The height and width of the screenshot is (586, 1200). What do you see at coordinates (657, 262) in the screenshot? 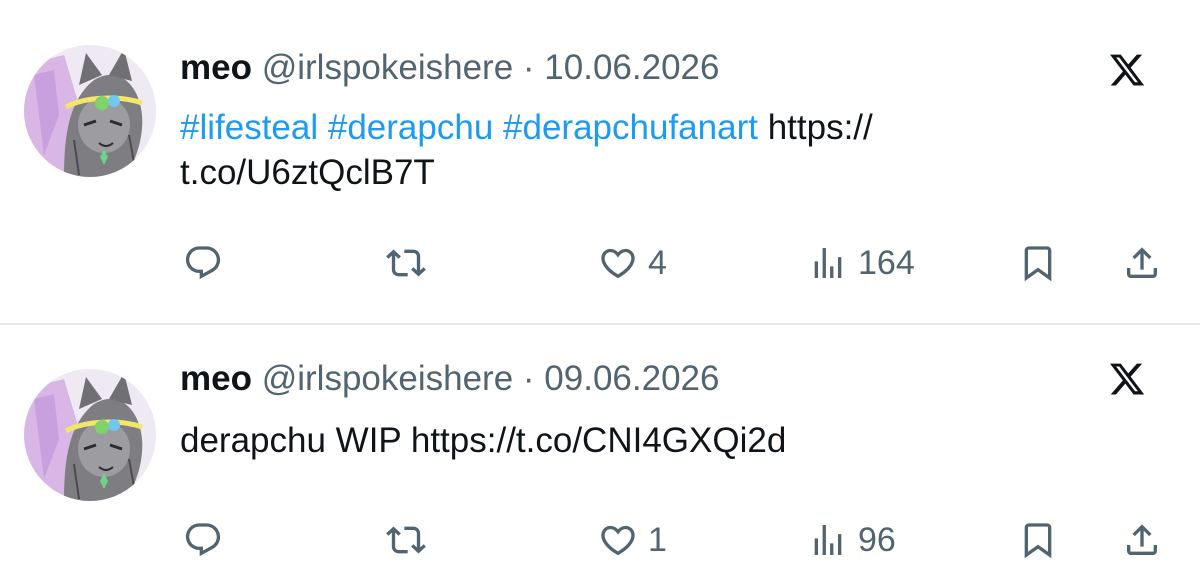
I see `like-count: 4` at bounding box center [657, 262].